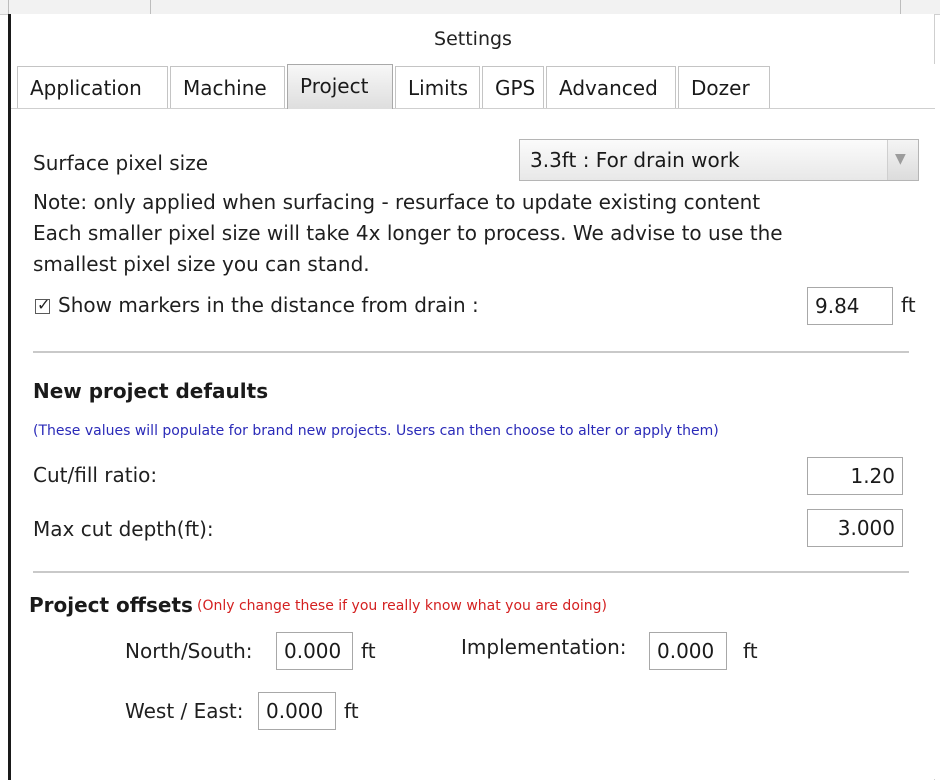 This screenshot has height=780, width=940. I want to click on west-east-input: 0.000, so click(297, 711).